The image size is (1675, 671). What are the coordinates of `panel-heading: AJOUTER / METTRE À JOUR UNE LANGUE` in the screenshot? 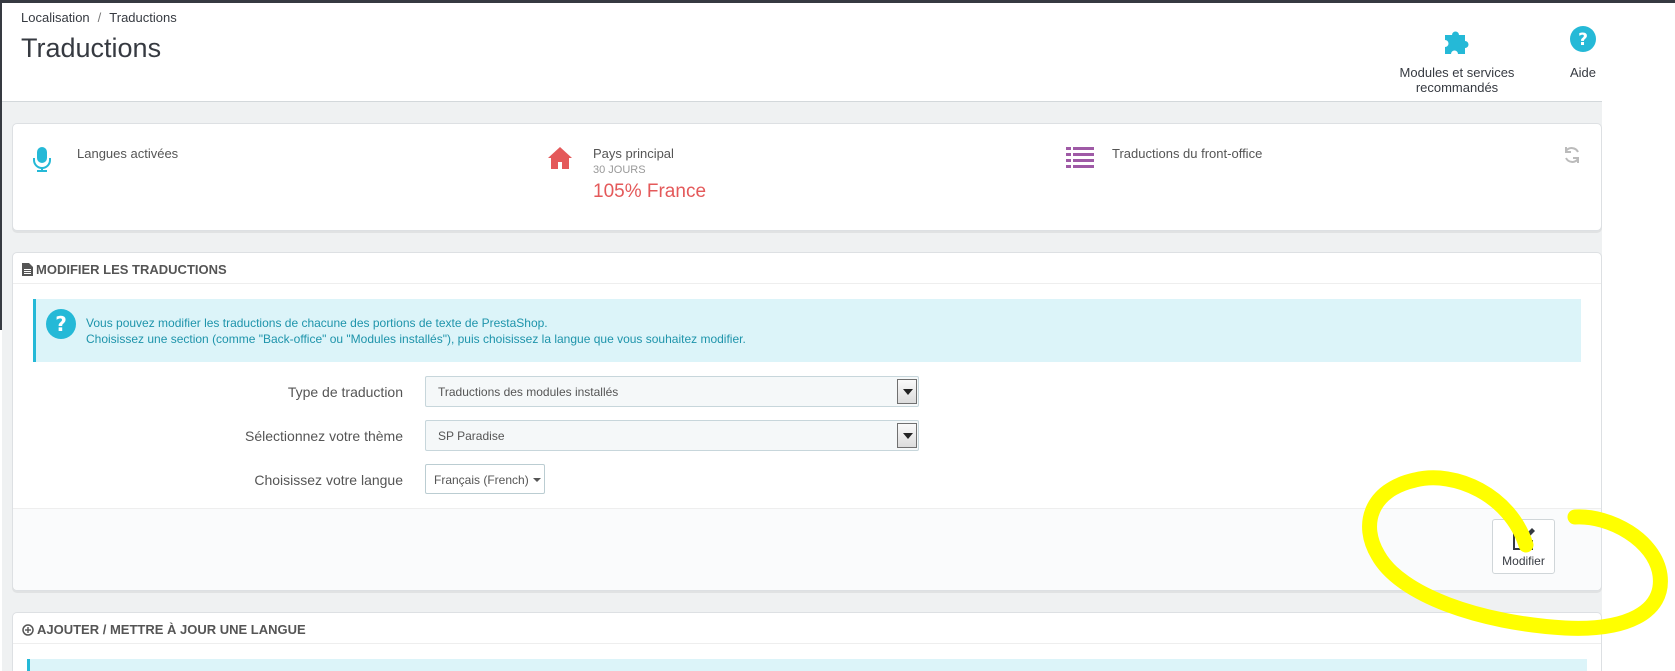 It's located at (807, 628).